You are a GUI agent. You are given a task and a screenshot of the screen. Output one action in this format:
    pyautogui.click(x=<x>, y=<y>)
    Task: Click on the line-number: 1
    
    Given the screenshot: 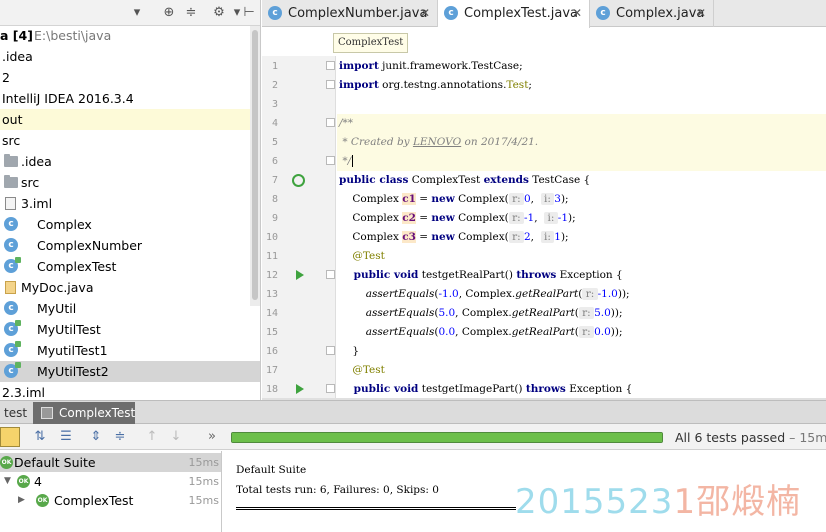 What is the action you would take?
    pyautogui.click(x=274, y=66)
    